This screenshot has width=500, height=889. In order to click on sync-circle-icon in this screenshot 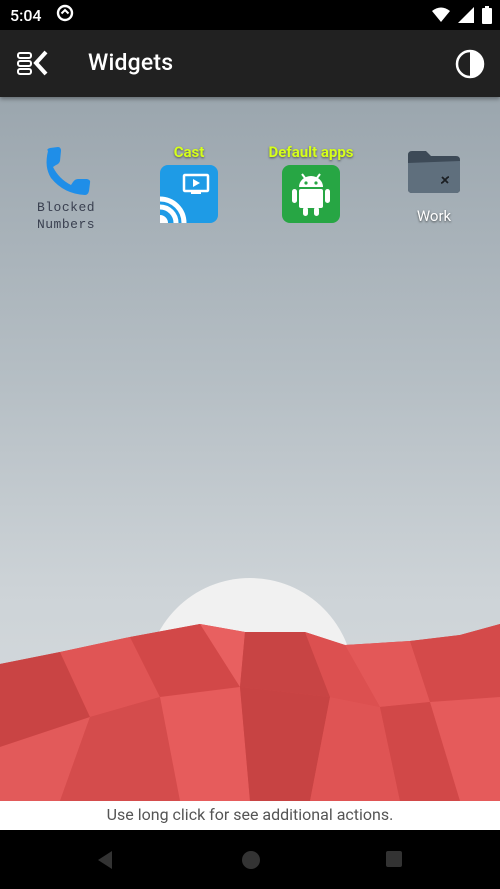, I will do `click(65, 15)`.